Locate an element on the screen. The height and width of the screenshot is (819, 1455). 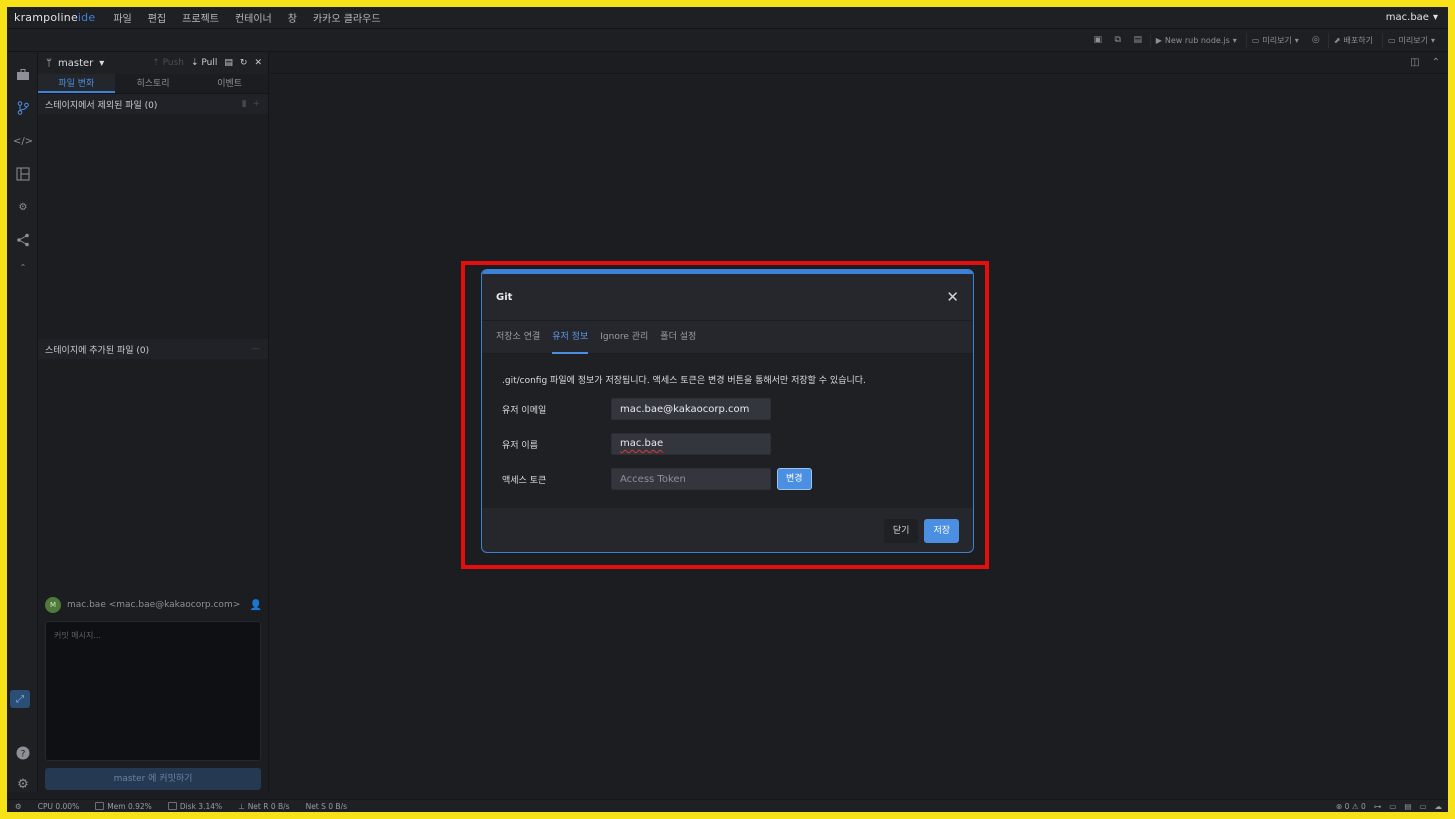
run-label: New rub node.js is located at coordinates (1197, 40).